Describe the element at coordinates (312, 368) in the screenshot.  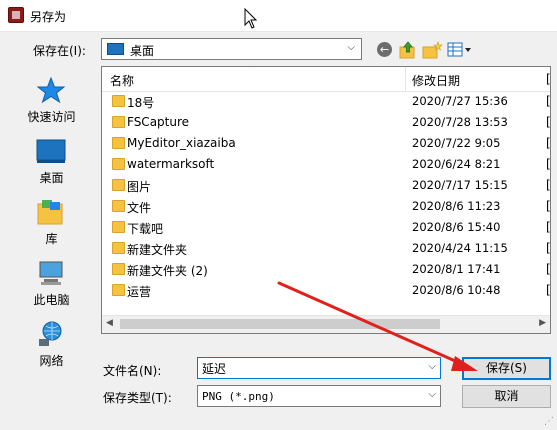
I see `filename-input` at that location.